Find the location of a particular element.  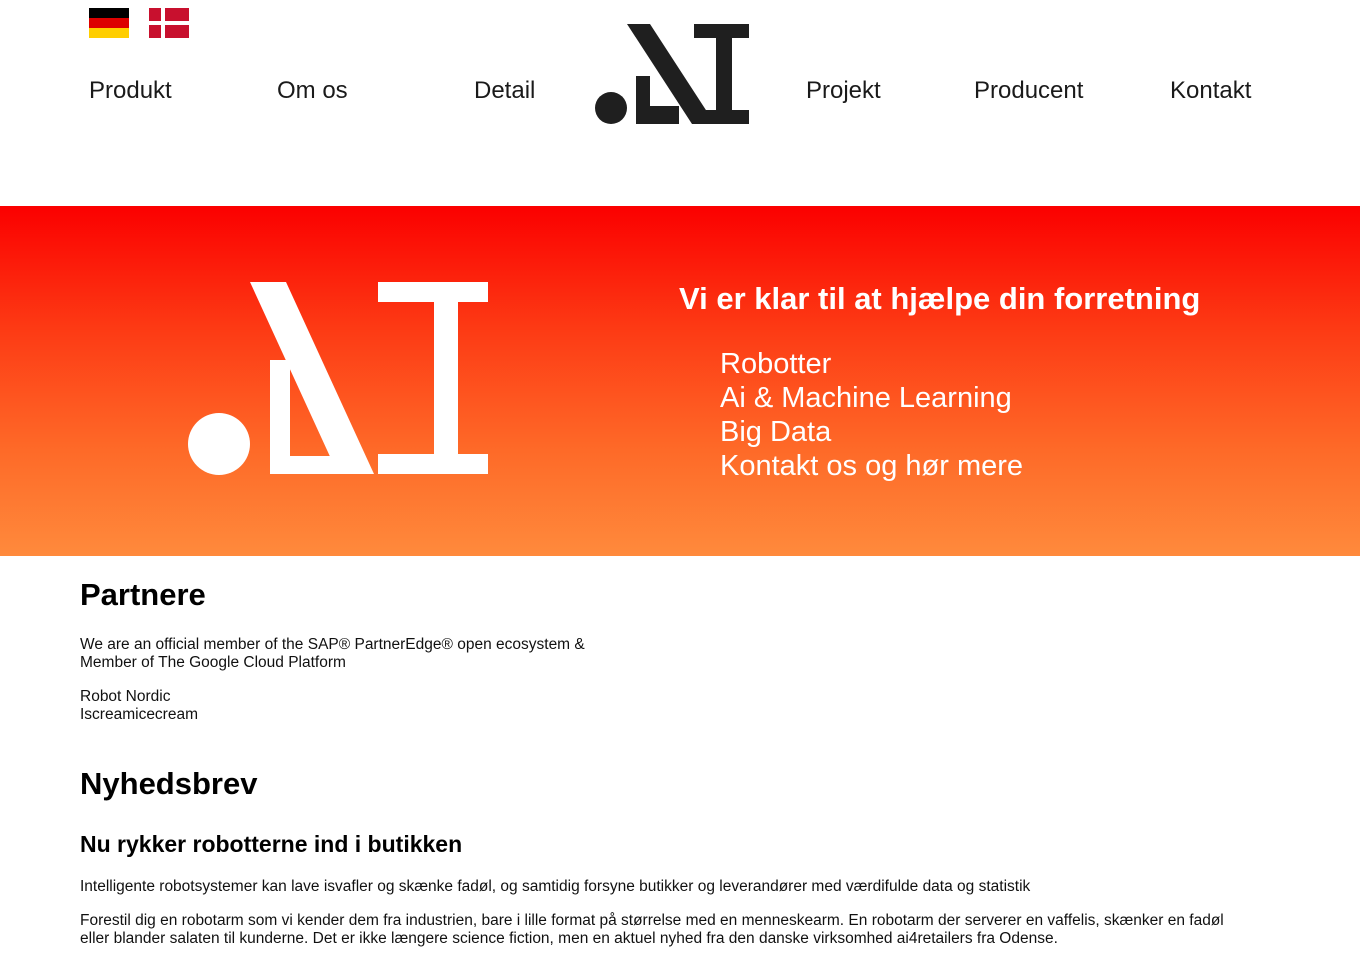

nav-detail: Detail is located at coordinates (504, 91).